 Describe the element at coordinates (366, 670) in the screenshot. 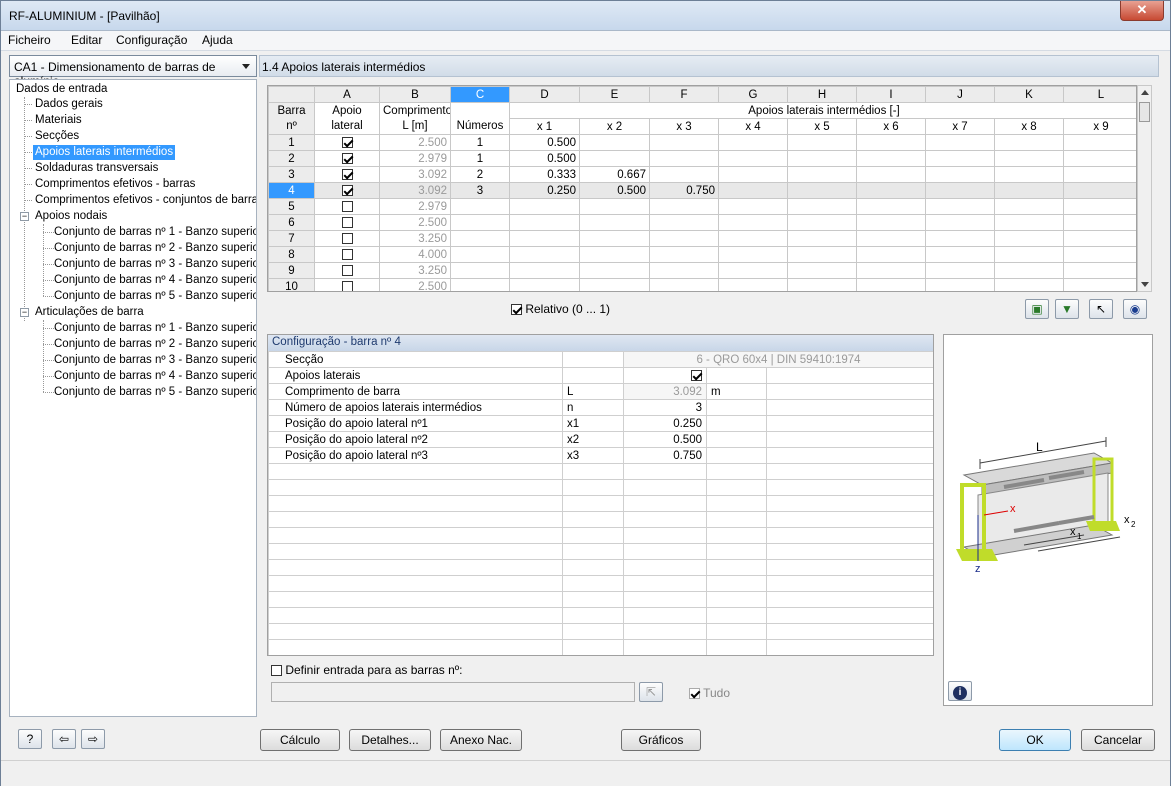

I see `define-for-checkbox: Definir entrada para as barras nº:` at that location.